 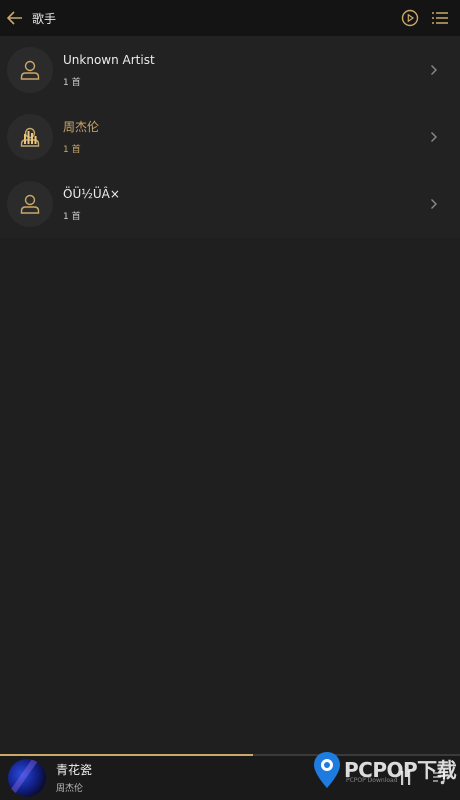 I want to click on play-all-button, so click(x=410, y=18).